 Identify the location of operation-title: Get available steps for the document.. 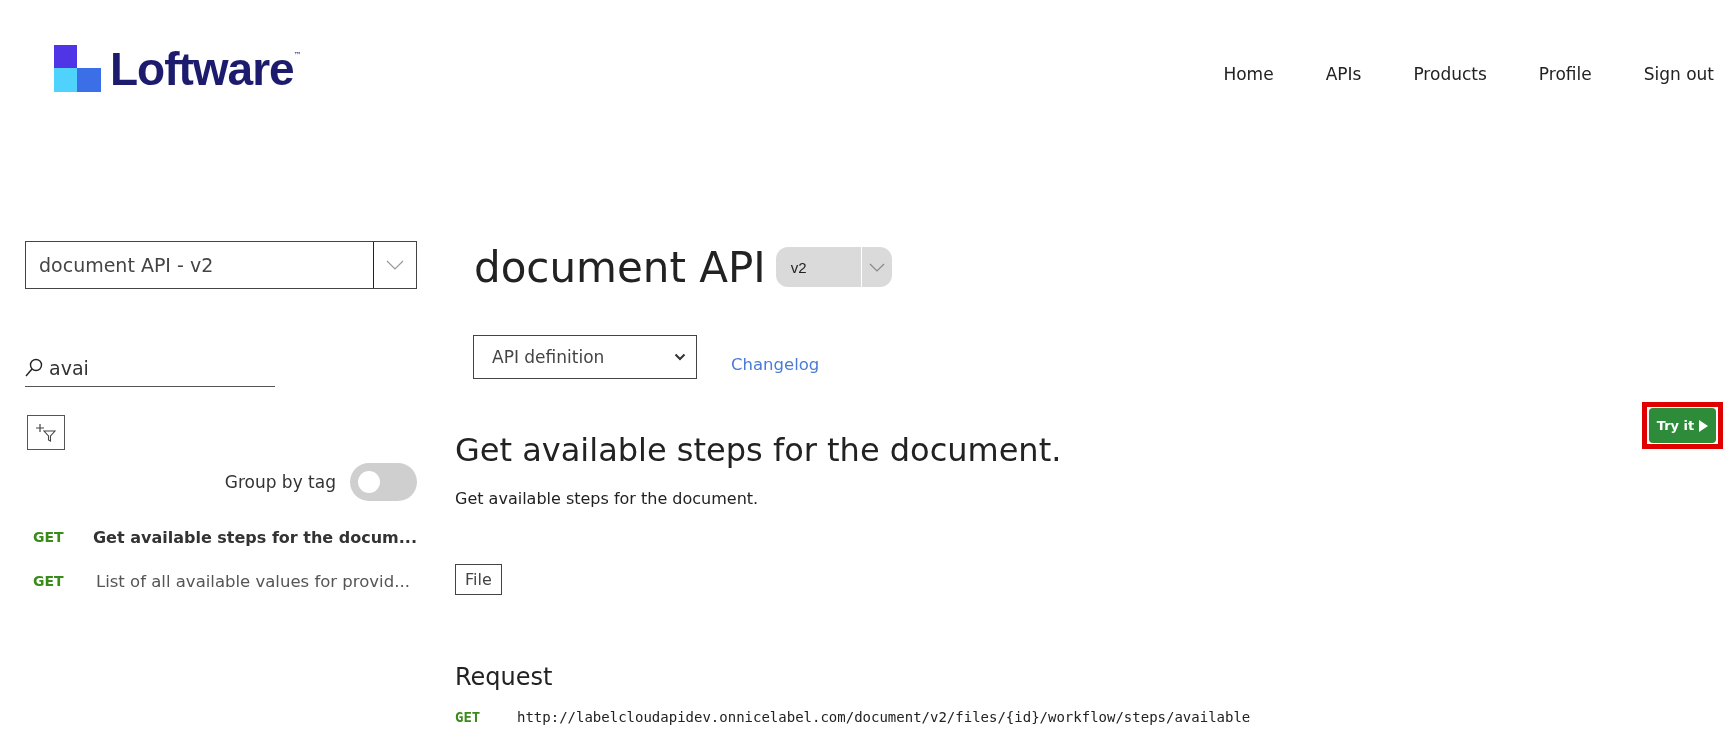
(759, 450).